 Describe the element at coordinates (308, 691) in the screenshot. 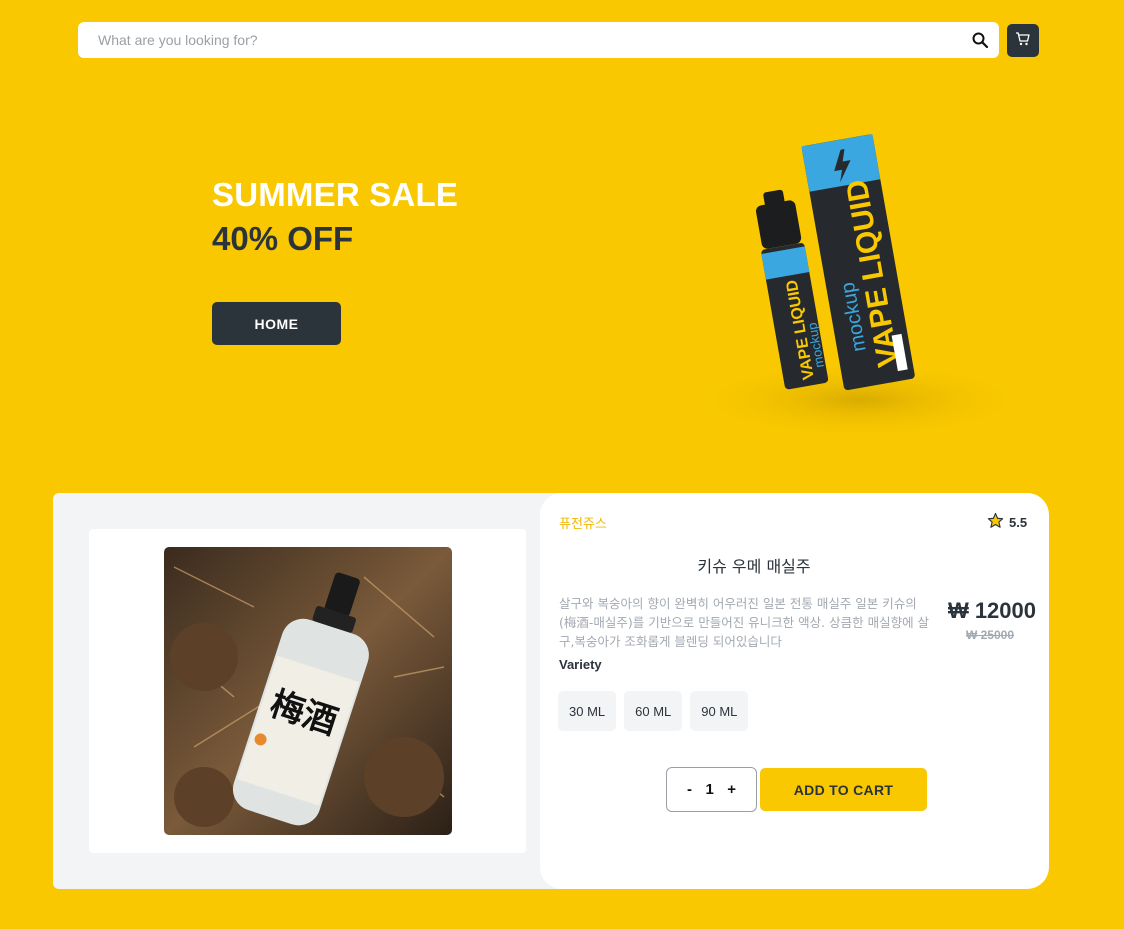

I see `product-image: 梅酒` at that location.